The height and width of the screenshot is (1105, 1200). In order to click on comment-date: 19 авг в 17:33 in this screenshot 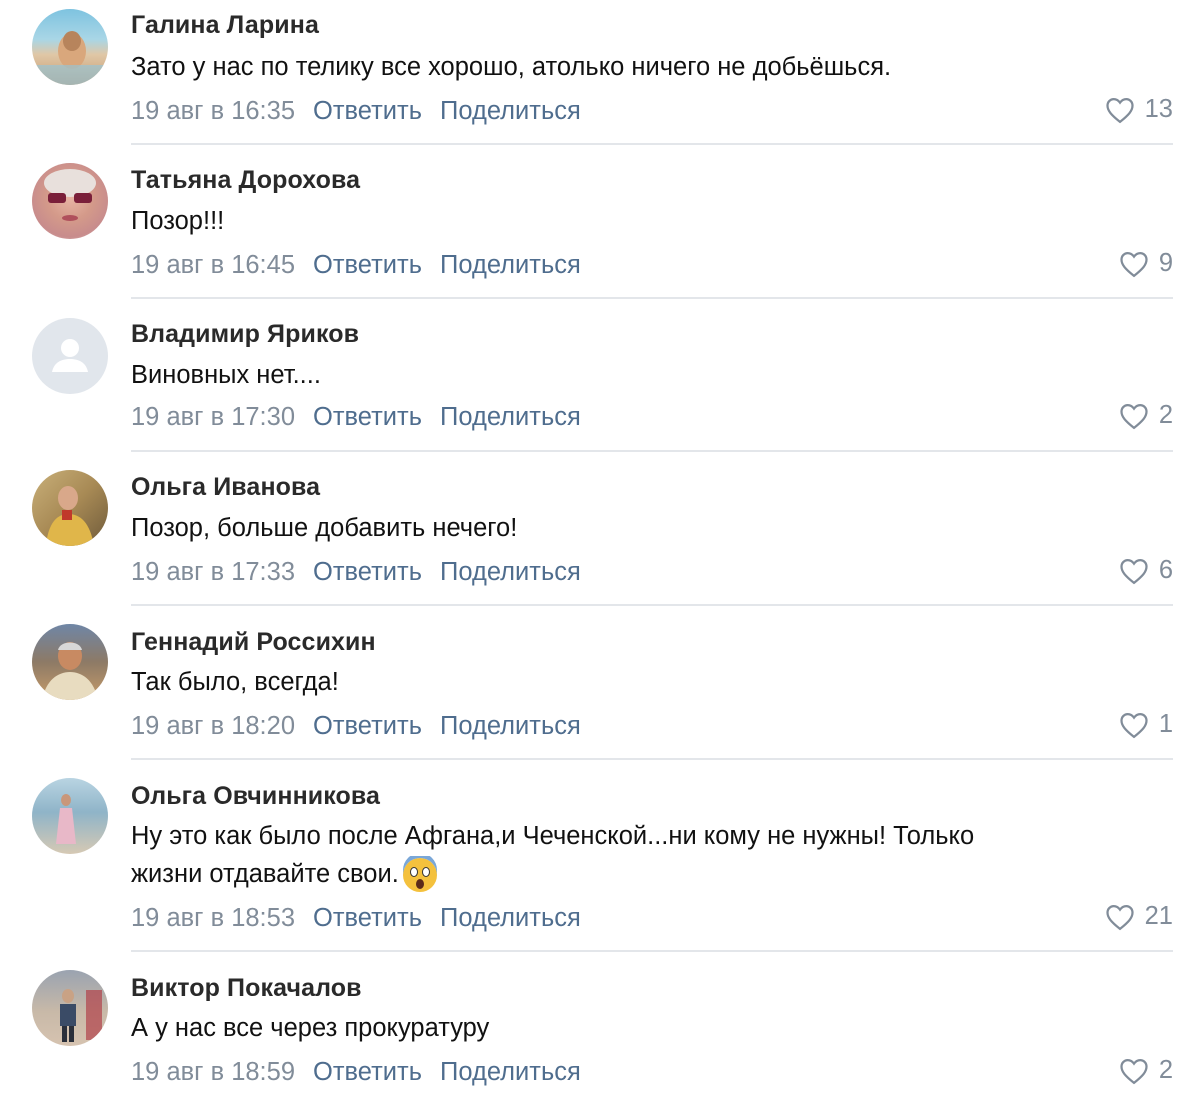, I will do `click(213, 572)`.